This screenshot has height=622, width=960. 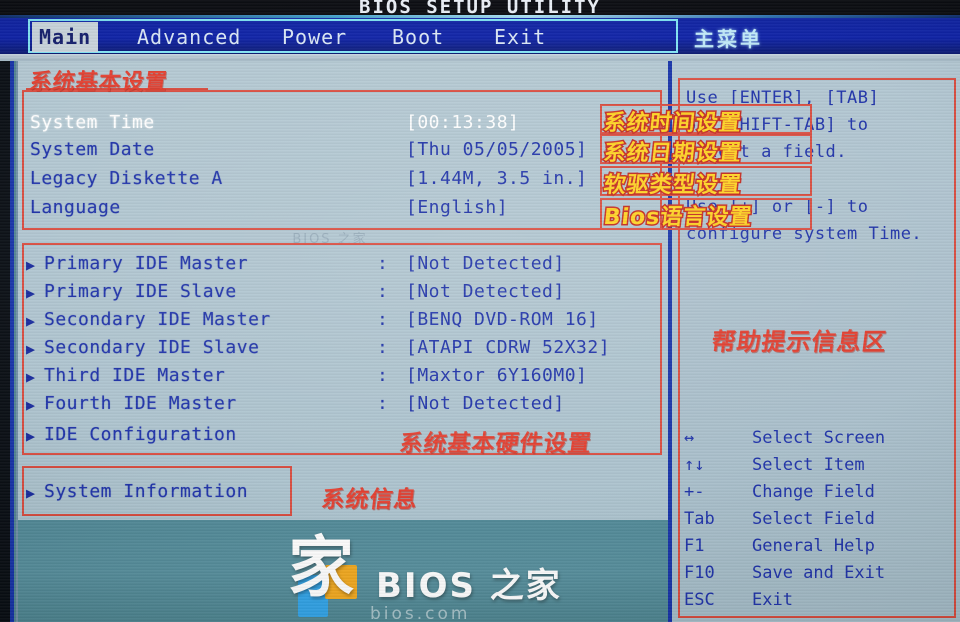 I want to click on key-esc-exit-sym: ESC, so click(x=699, y=600).